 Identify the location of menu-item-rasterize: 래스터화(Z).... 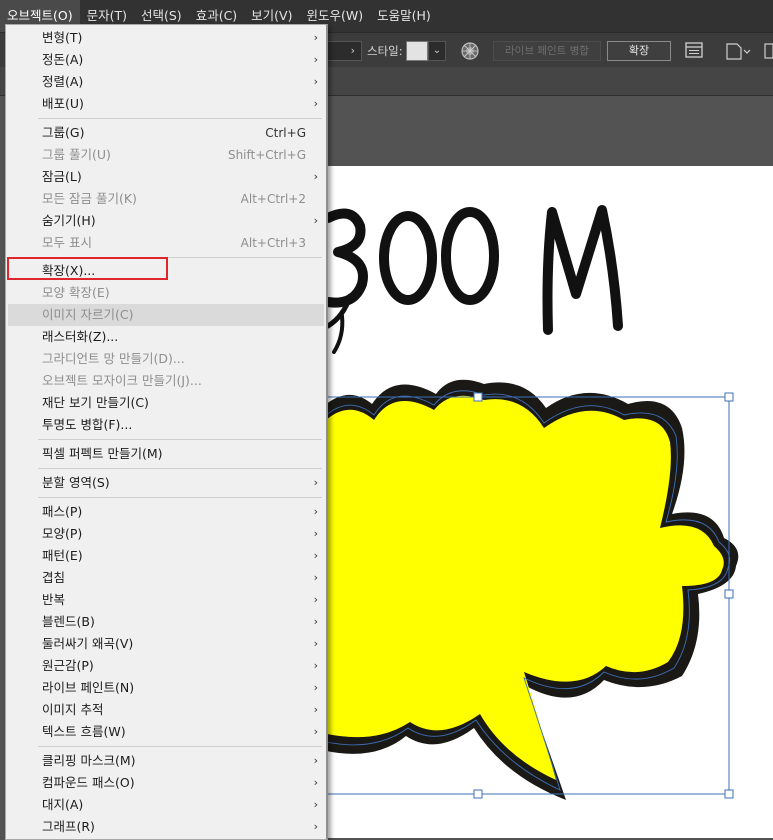
(166, 337).